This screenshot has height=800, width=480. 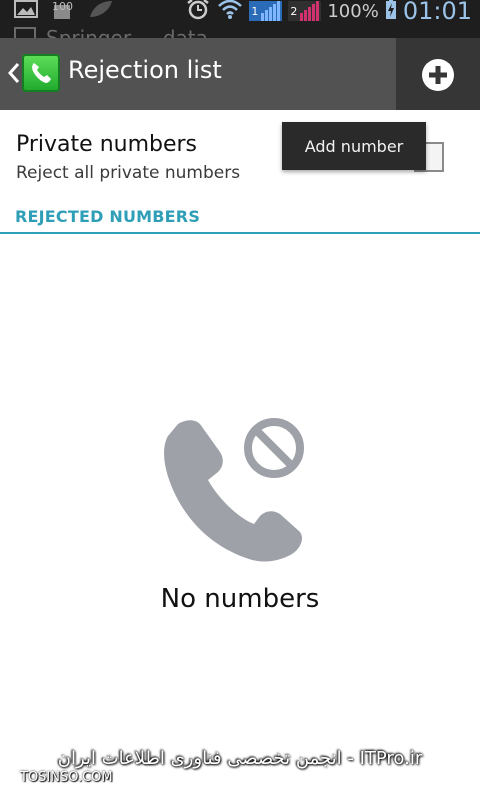 What do you see at coordinates (101, 11) in the screenshot?
I see `leaf-icon` at bounding box center [101, 11].